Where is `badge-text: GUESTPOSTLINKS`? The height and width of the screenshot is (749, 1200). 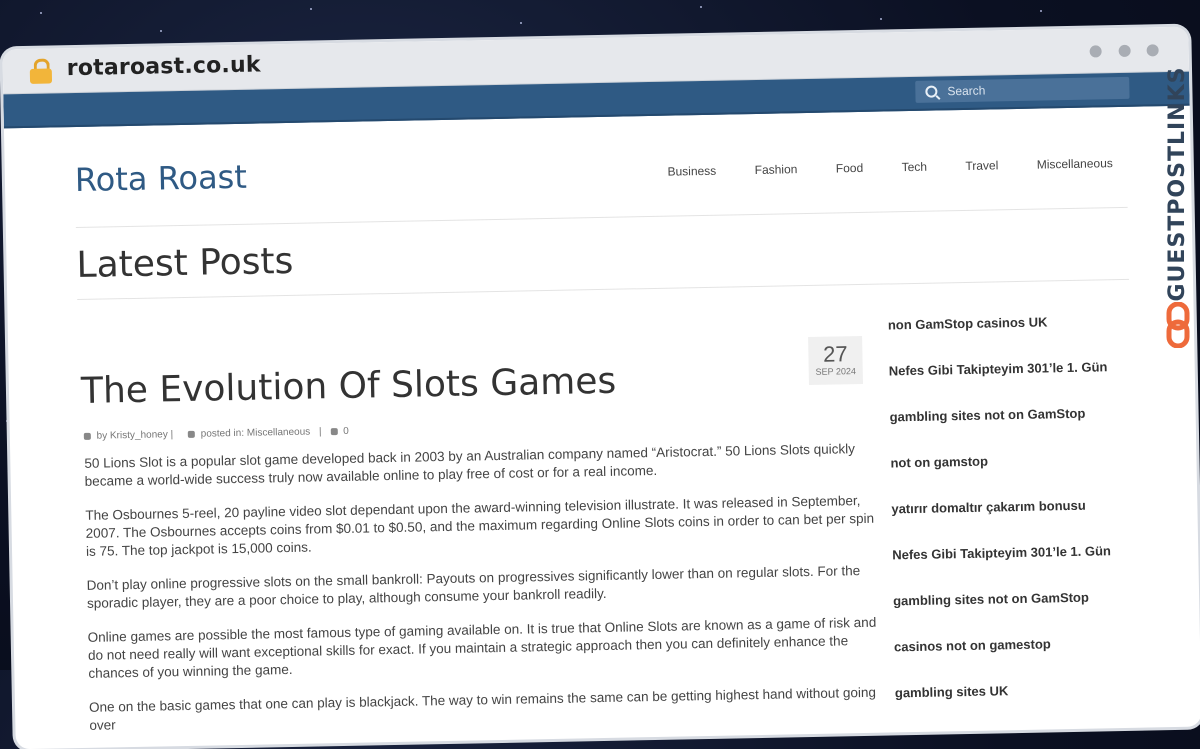 badge-text: GUESTPOSTLINKS is located at coordinates (1177, 184).